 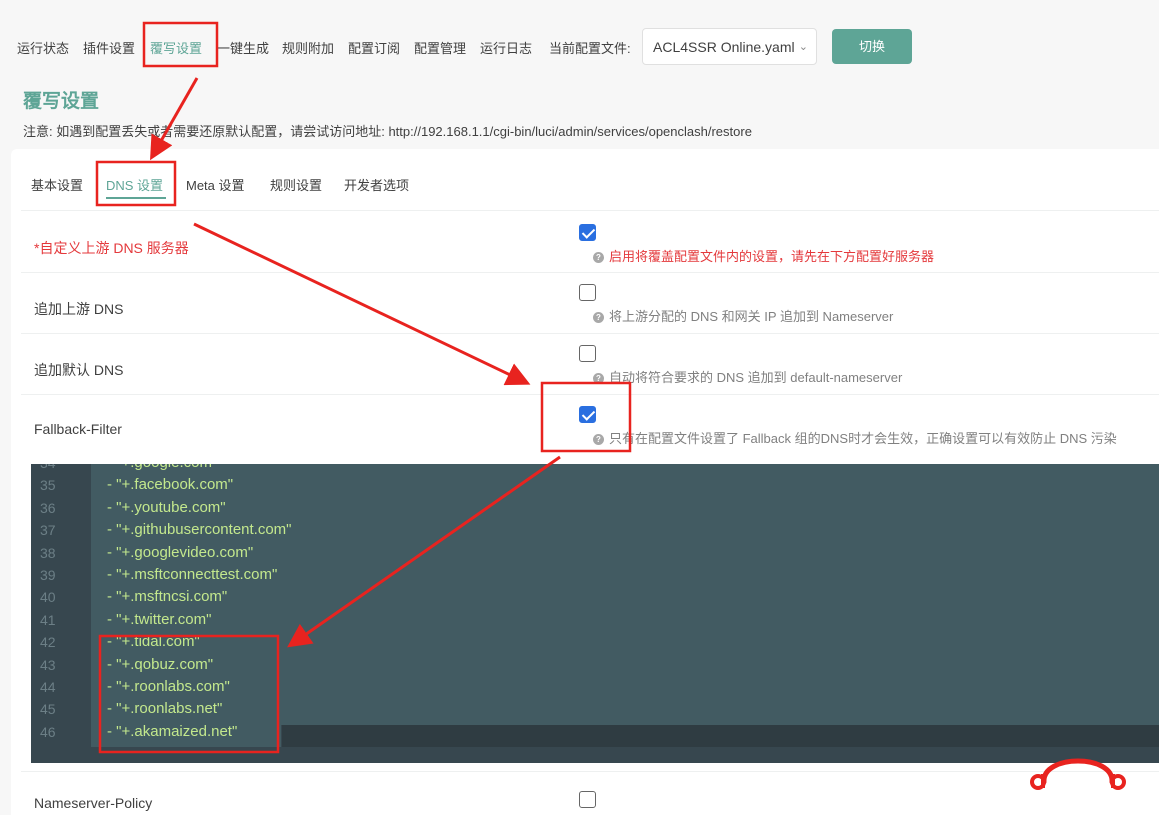 I want to click on line-number: 36, so click(x=48, y=507).